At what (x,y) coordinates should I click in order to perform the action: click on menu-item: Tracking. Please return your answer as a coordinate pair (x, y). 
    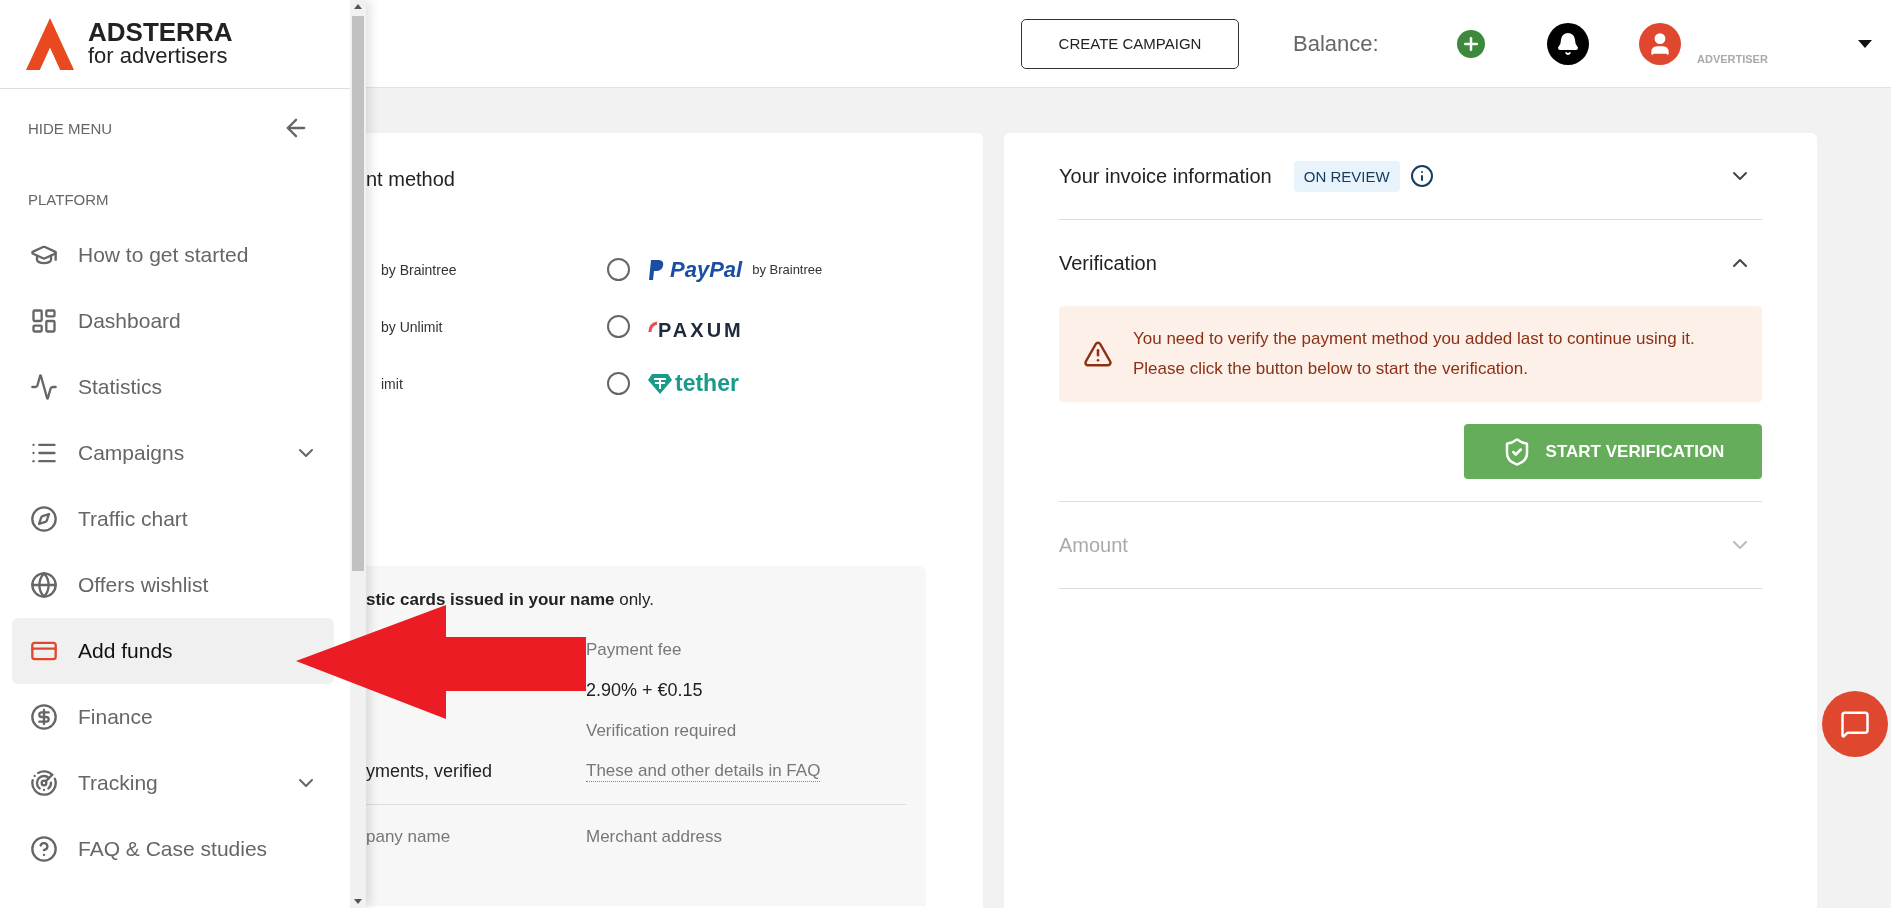
    Looking at the image, I should click on (173, 783).